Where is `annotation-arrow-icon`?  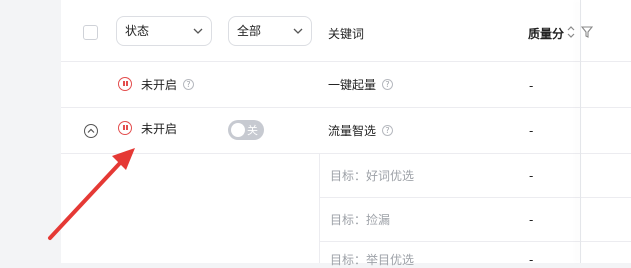 annotation-arrow-icon is located at coordinates (91, 194).